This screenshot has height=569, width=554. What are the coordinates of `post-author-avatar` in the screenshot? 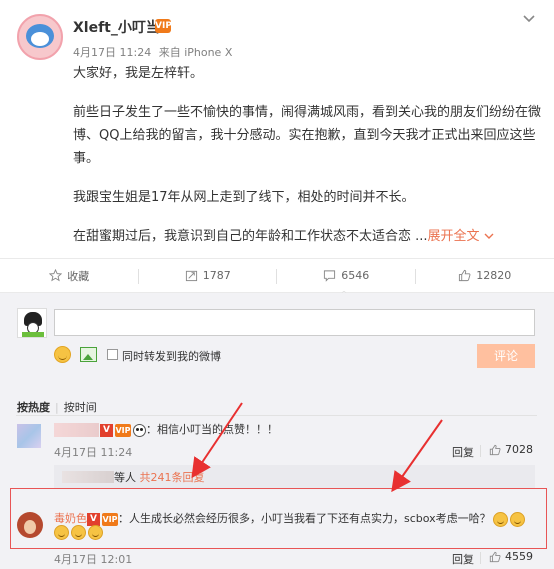 It's located at (40, 37).